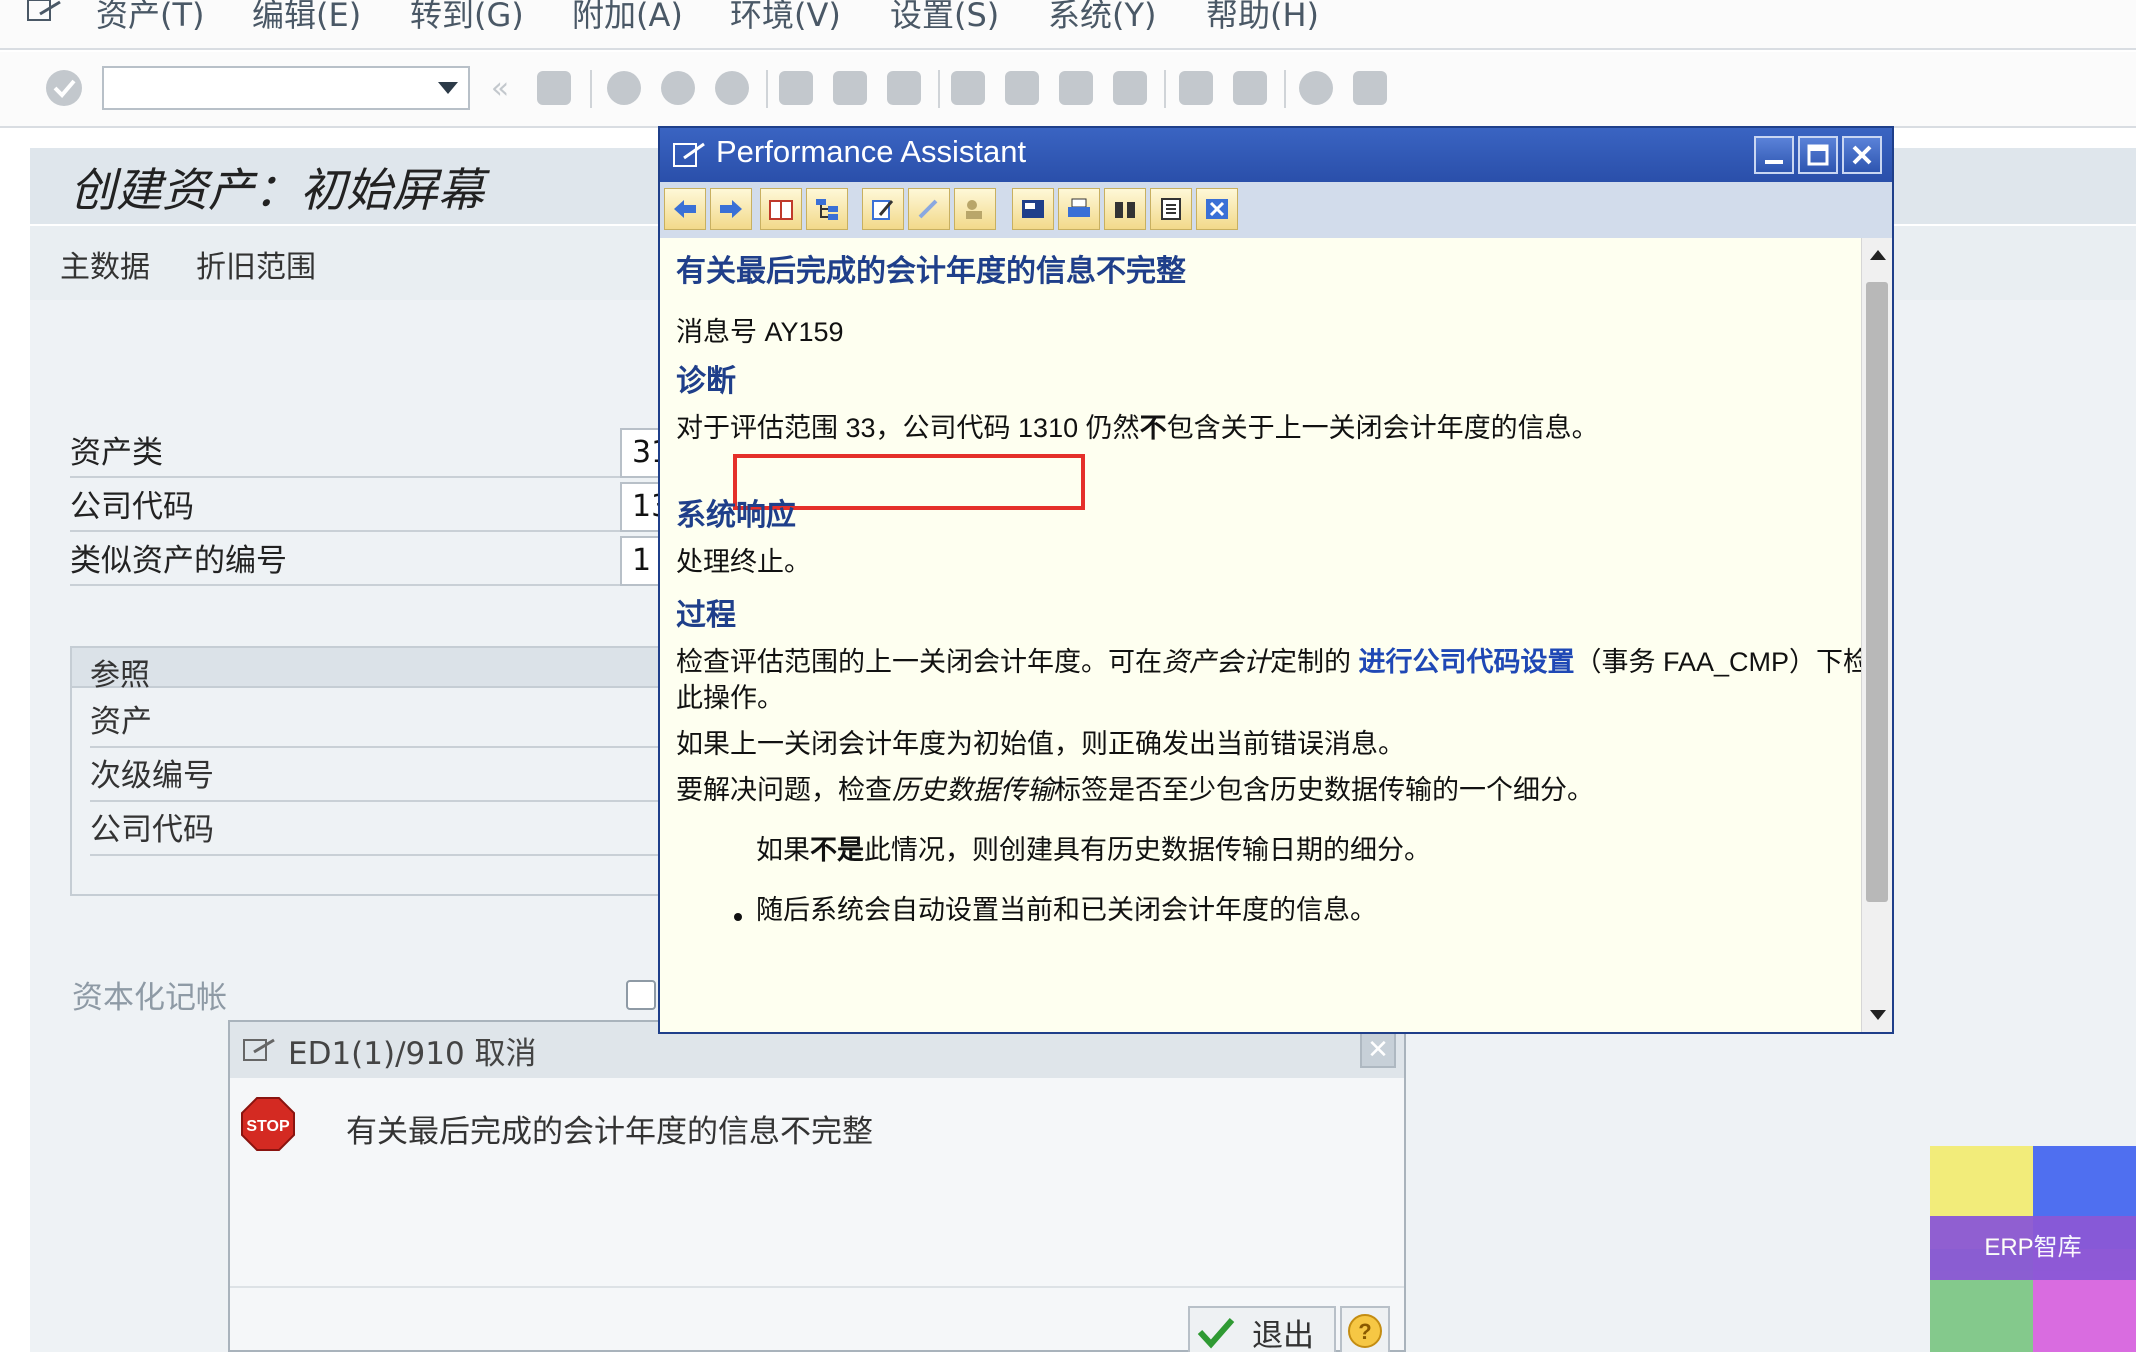 This screenshot has width=2136, height=1352. What do you see at coordinates (1314, 662) in the screenshot?
I see `pa-procedure-text-p2: 定制的` at bounding box center [1314, 662].